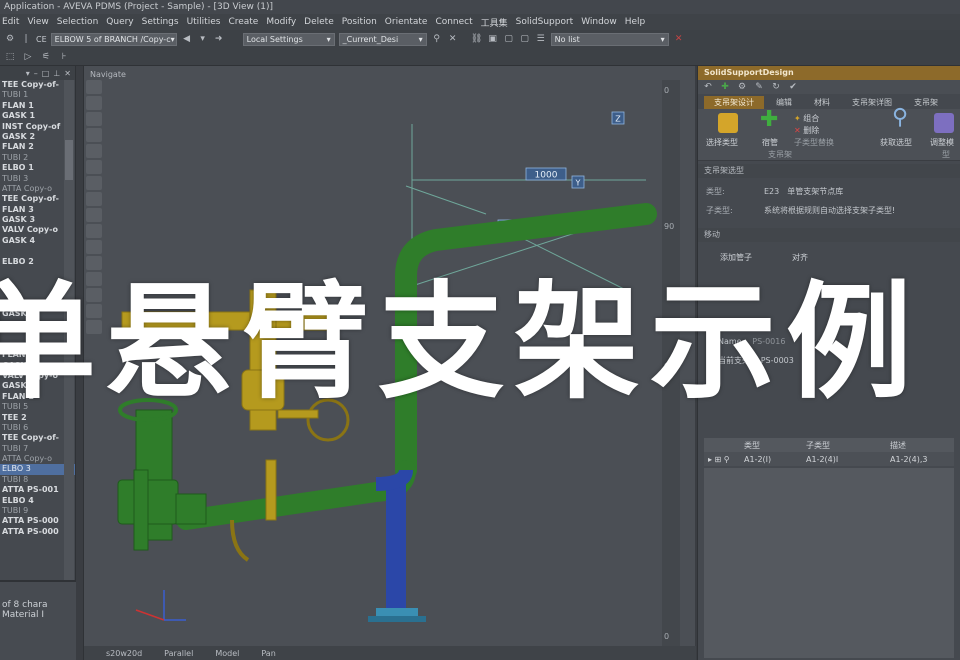 Image resolution: width=960 pixels, height=660 pixels. I want to click on tab-material: 材料, so click(822, 102).